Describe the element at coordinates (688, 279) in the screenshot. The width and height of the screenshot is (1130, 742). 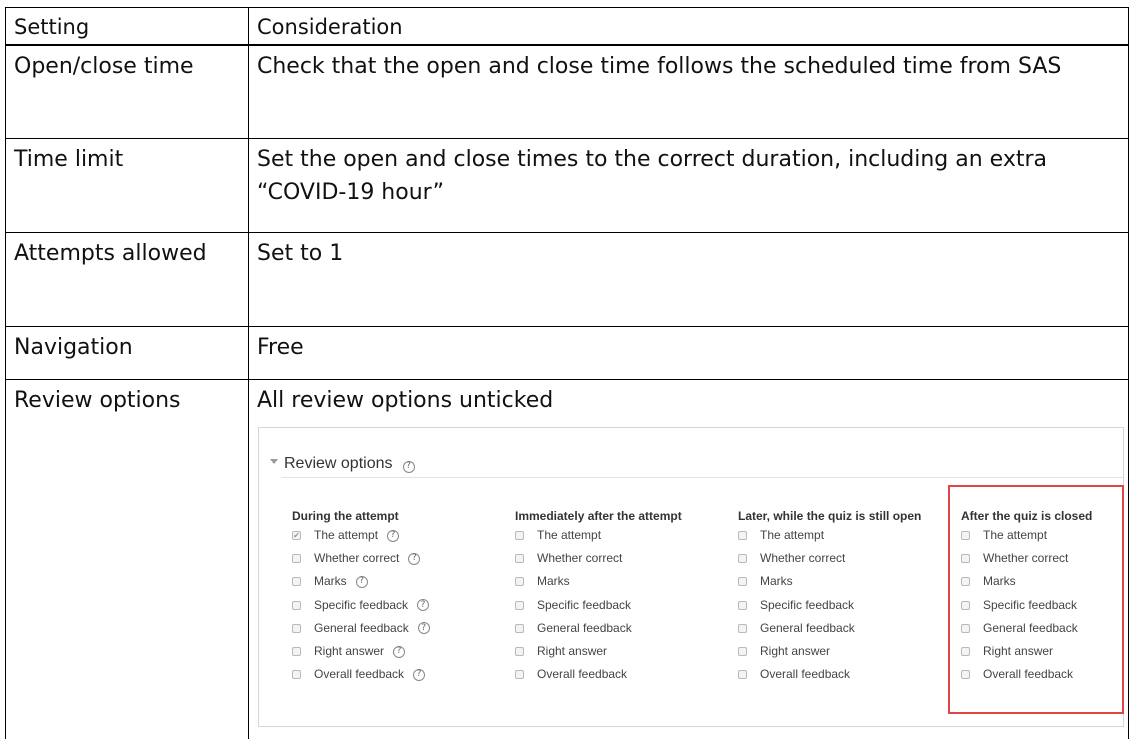
I see `consideration-cell: Set to 1` at that location.